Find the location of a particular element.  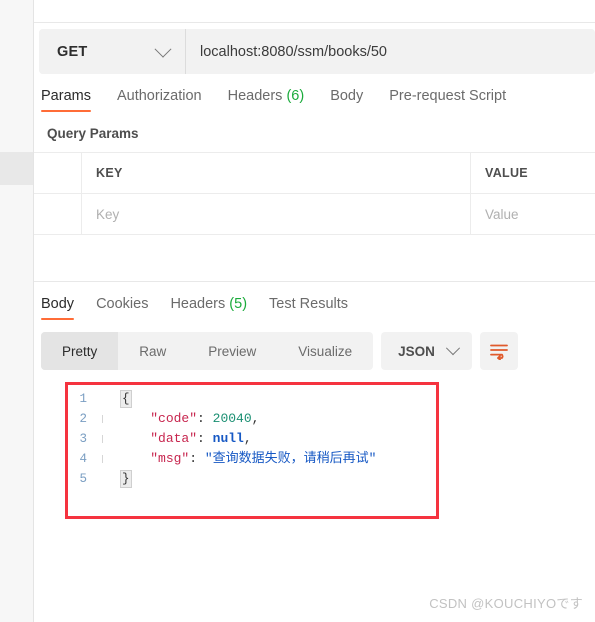

tab-headers-count: (6) is located at coordinates (295, 96).